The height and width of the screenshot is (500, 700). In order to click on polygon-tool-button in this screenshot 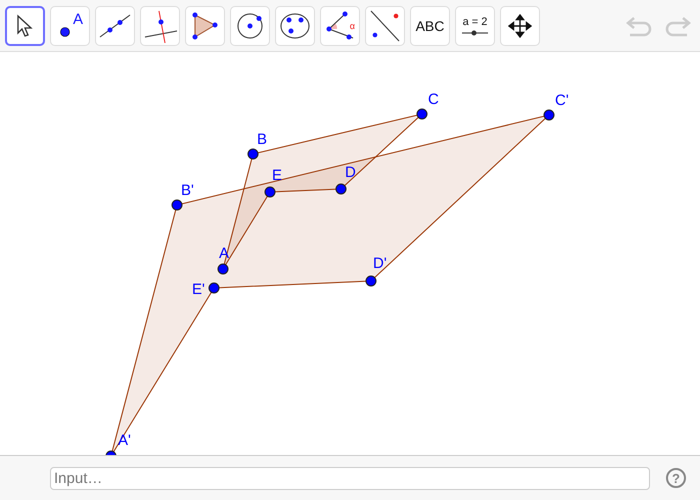, I will do `click(205, 26)`.